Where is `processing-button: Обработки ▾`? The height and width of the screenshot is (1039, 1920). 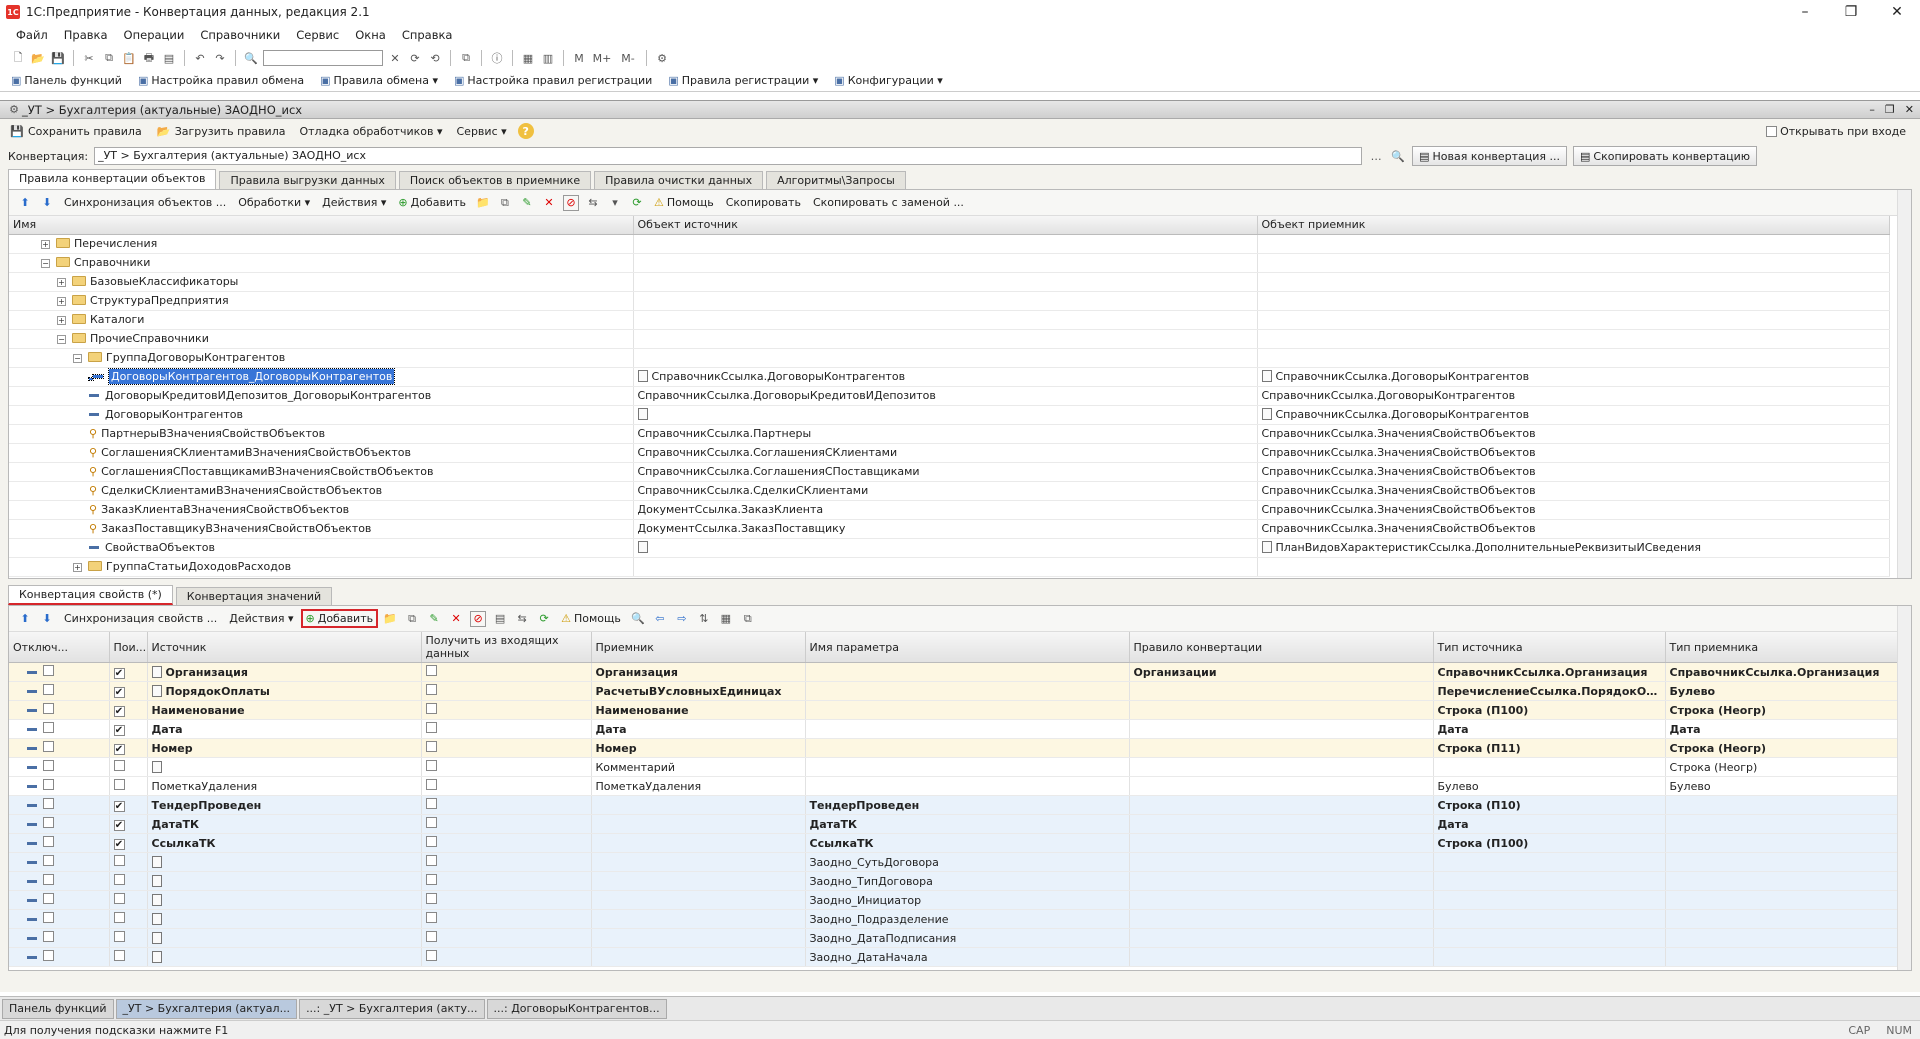 processing-button: Обработки ▾ is located at coordinates (274, 202).